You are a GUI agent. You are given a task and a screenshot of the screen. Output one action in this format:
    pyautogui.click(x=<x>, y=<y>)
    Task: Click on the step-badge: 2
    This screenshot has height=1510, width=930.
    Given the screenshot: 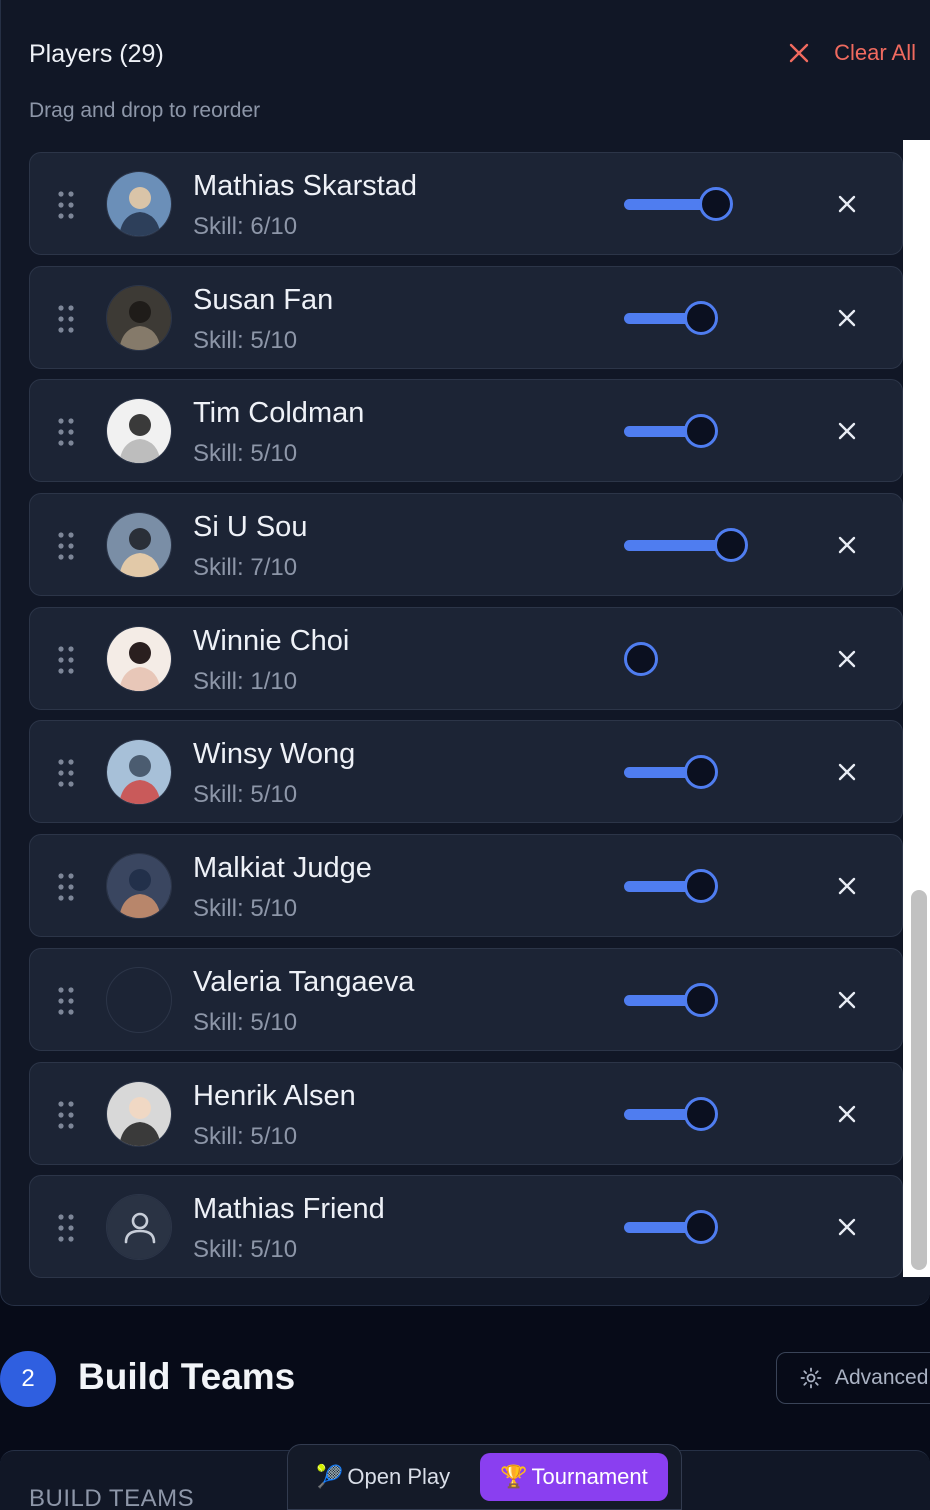 What is the action you would take?
    pyautogui.click(x=28, y=1379)
    